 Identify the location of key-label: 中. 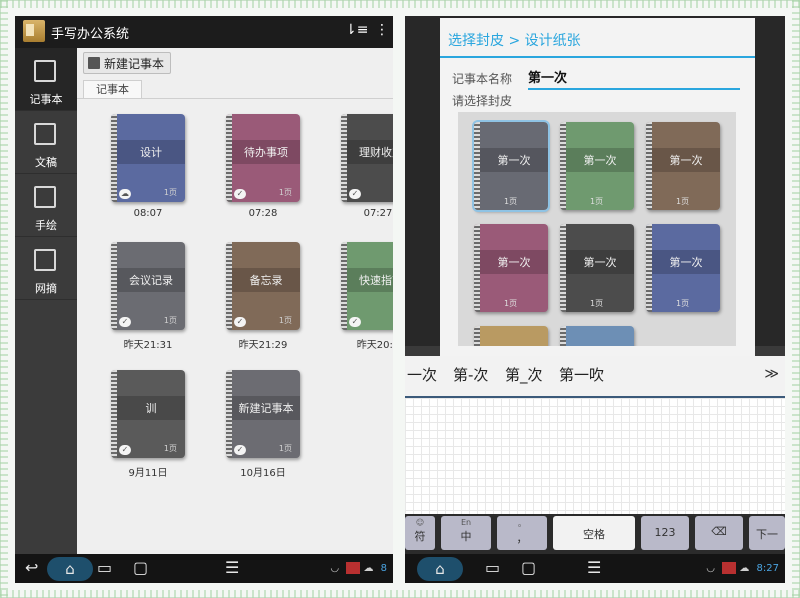
(466, 536).